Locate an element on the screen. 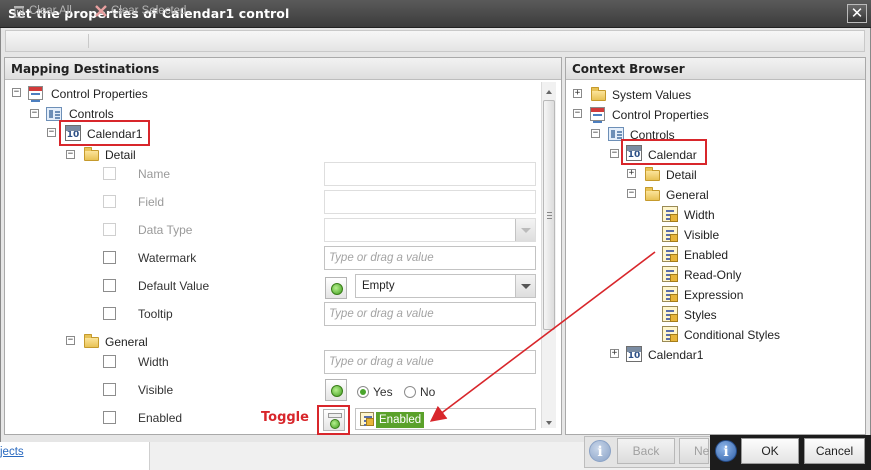 This screenshot has width=871, height=470. arrow-line is located at coordinates (542, 336).